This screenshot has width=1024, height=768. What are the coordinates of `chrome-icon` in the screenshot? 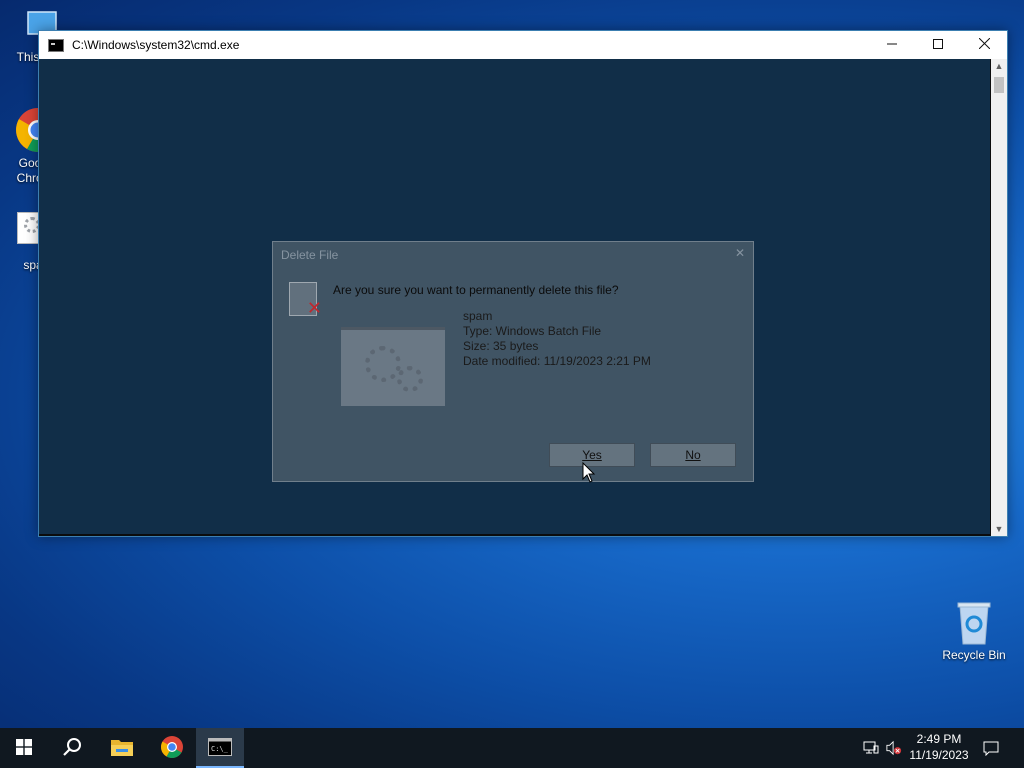 It's located at (172, 748).